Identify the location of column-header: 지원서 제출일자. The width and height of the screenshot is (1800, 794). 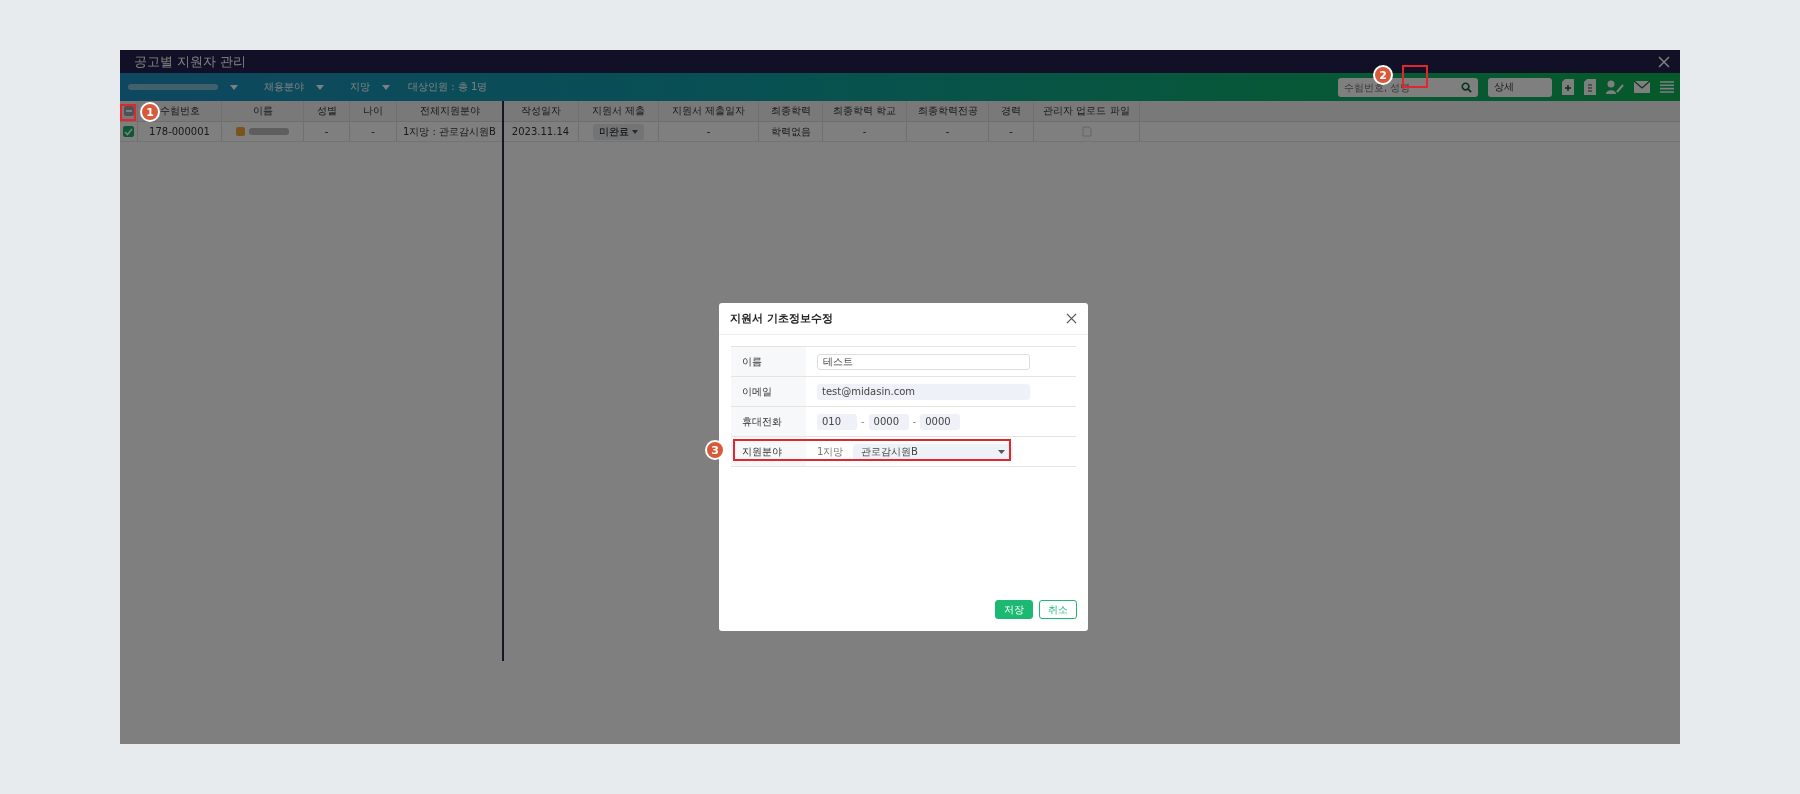
(709, 111).